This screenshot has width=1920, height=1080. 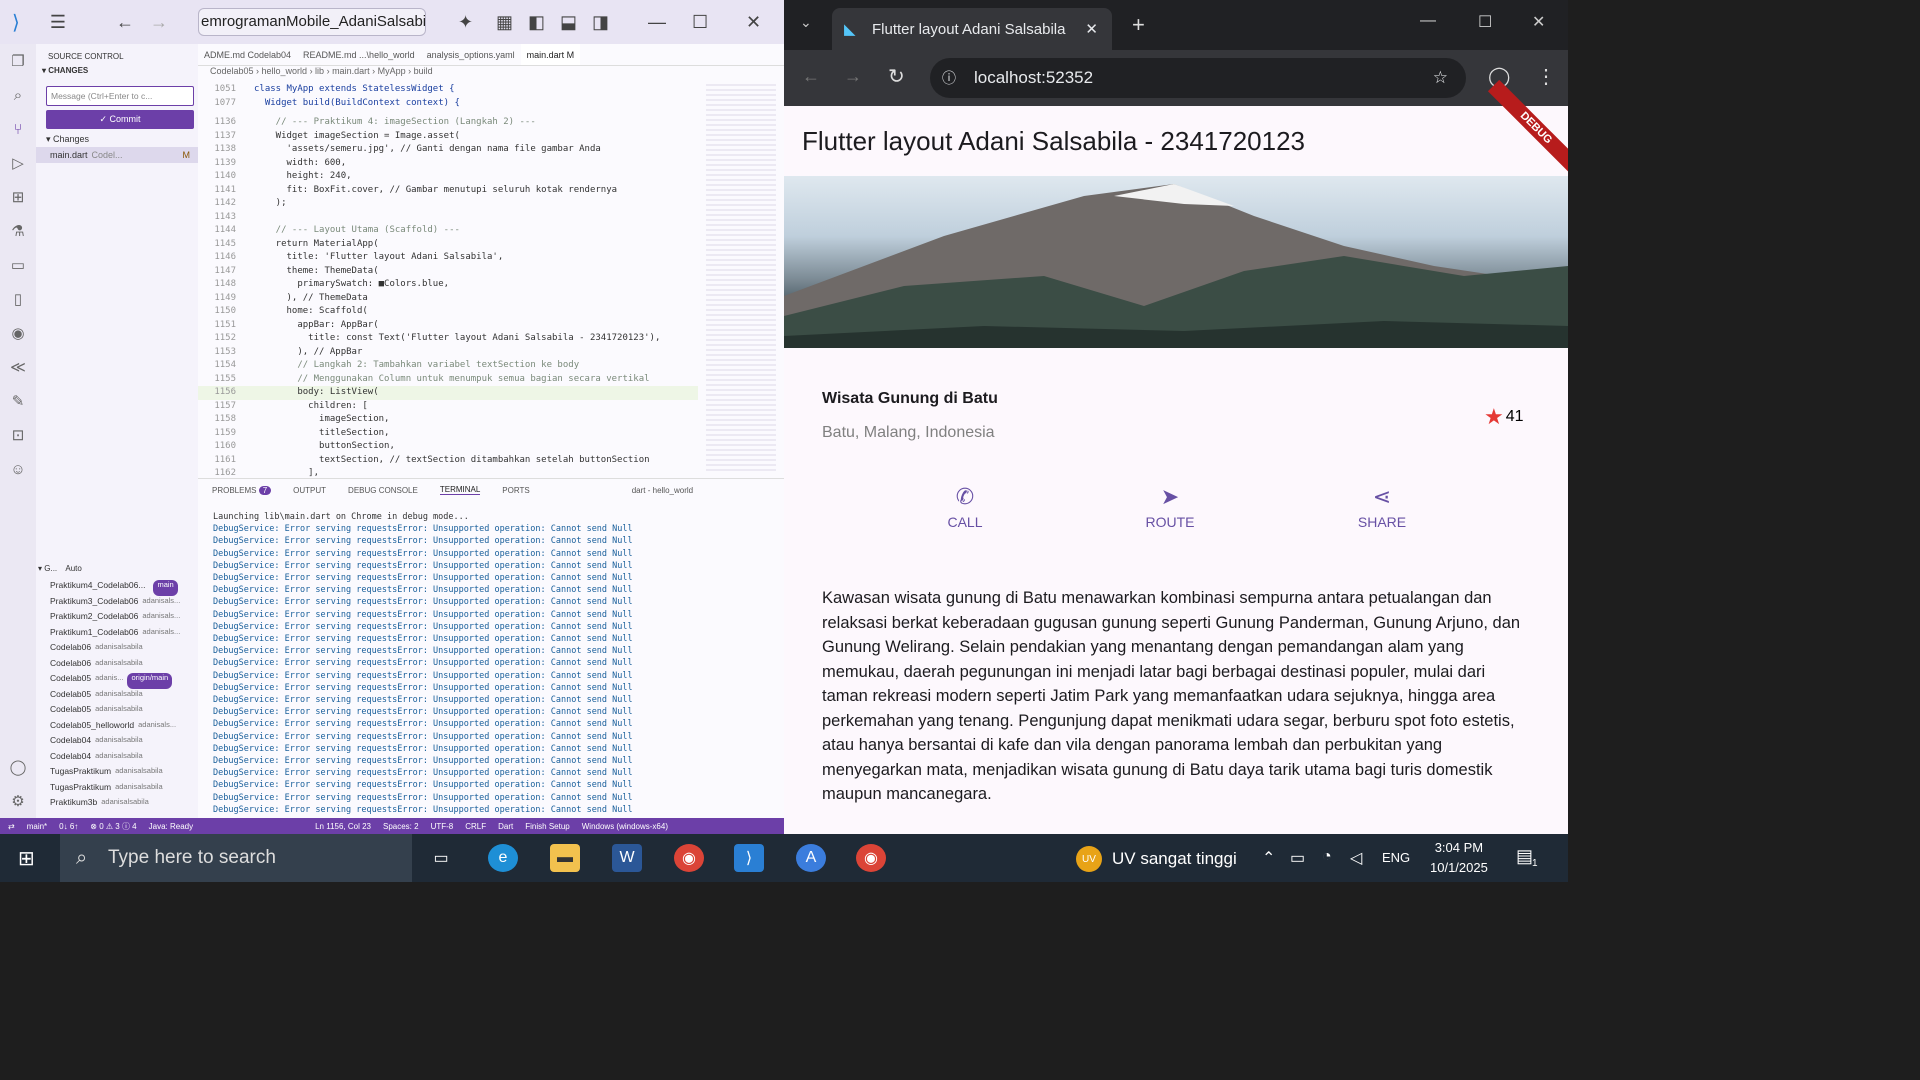 I want to click on tray-chevron-icon: ⌃, so click(x=1268, y=858).